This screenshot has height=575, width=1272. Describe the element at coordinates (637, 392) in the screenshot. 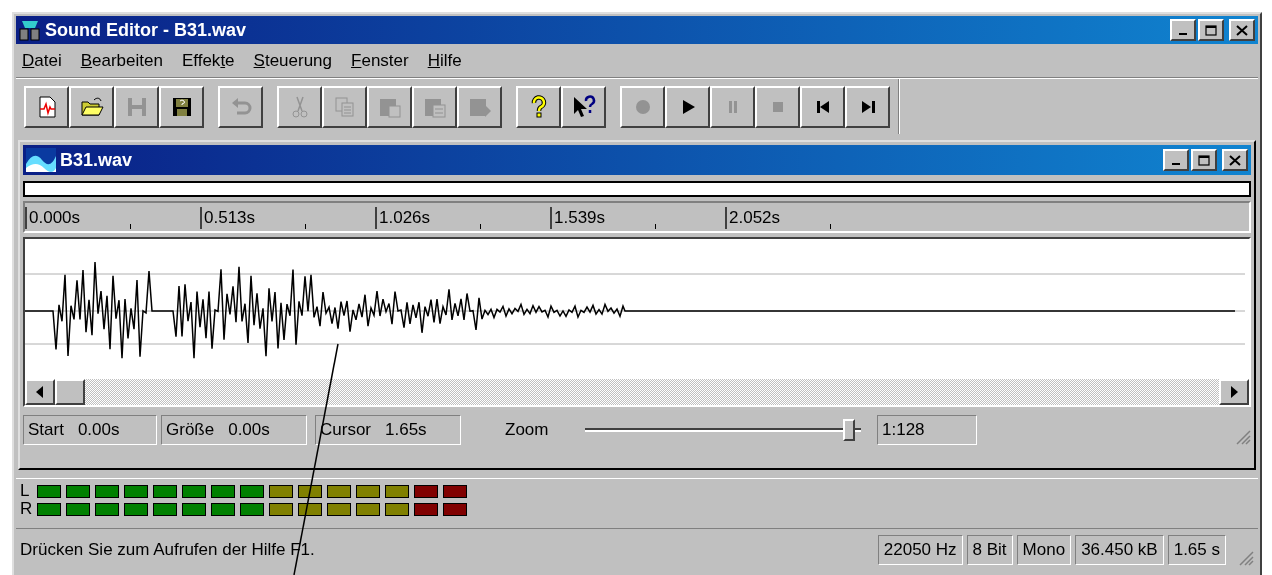

I see `horizontal-scrollbar` at that location.